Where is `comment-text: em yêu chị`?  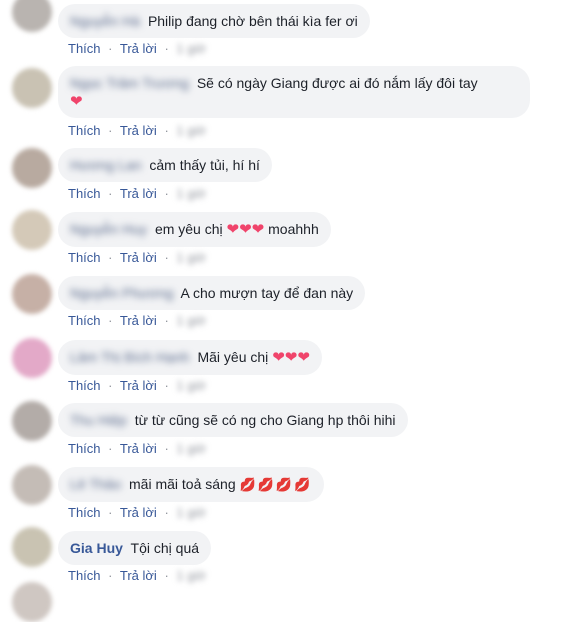
comment-text: em yêu chị is located at coordinates (188, 229).